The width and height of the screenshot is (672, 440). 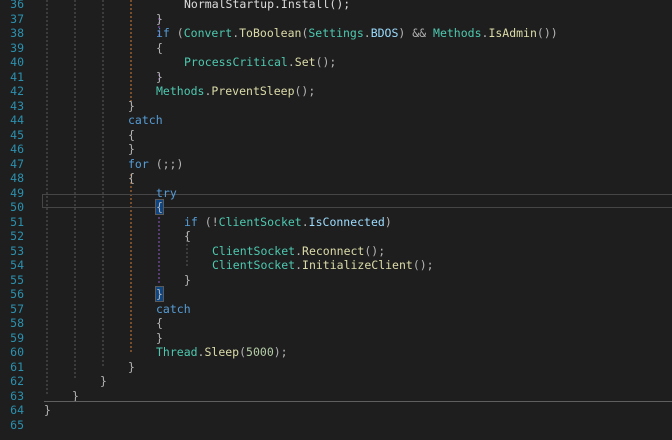 What do you see at coordinates (336, 410) in the screenshot?
I see `code-line: 64}` at bounding box center [336, 410].